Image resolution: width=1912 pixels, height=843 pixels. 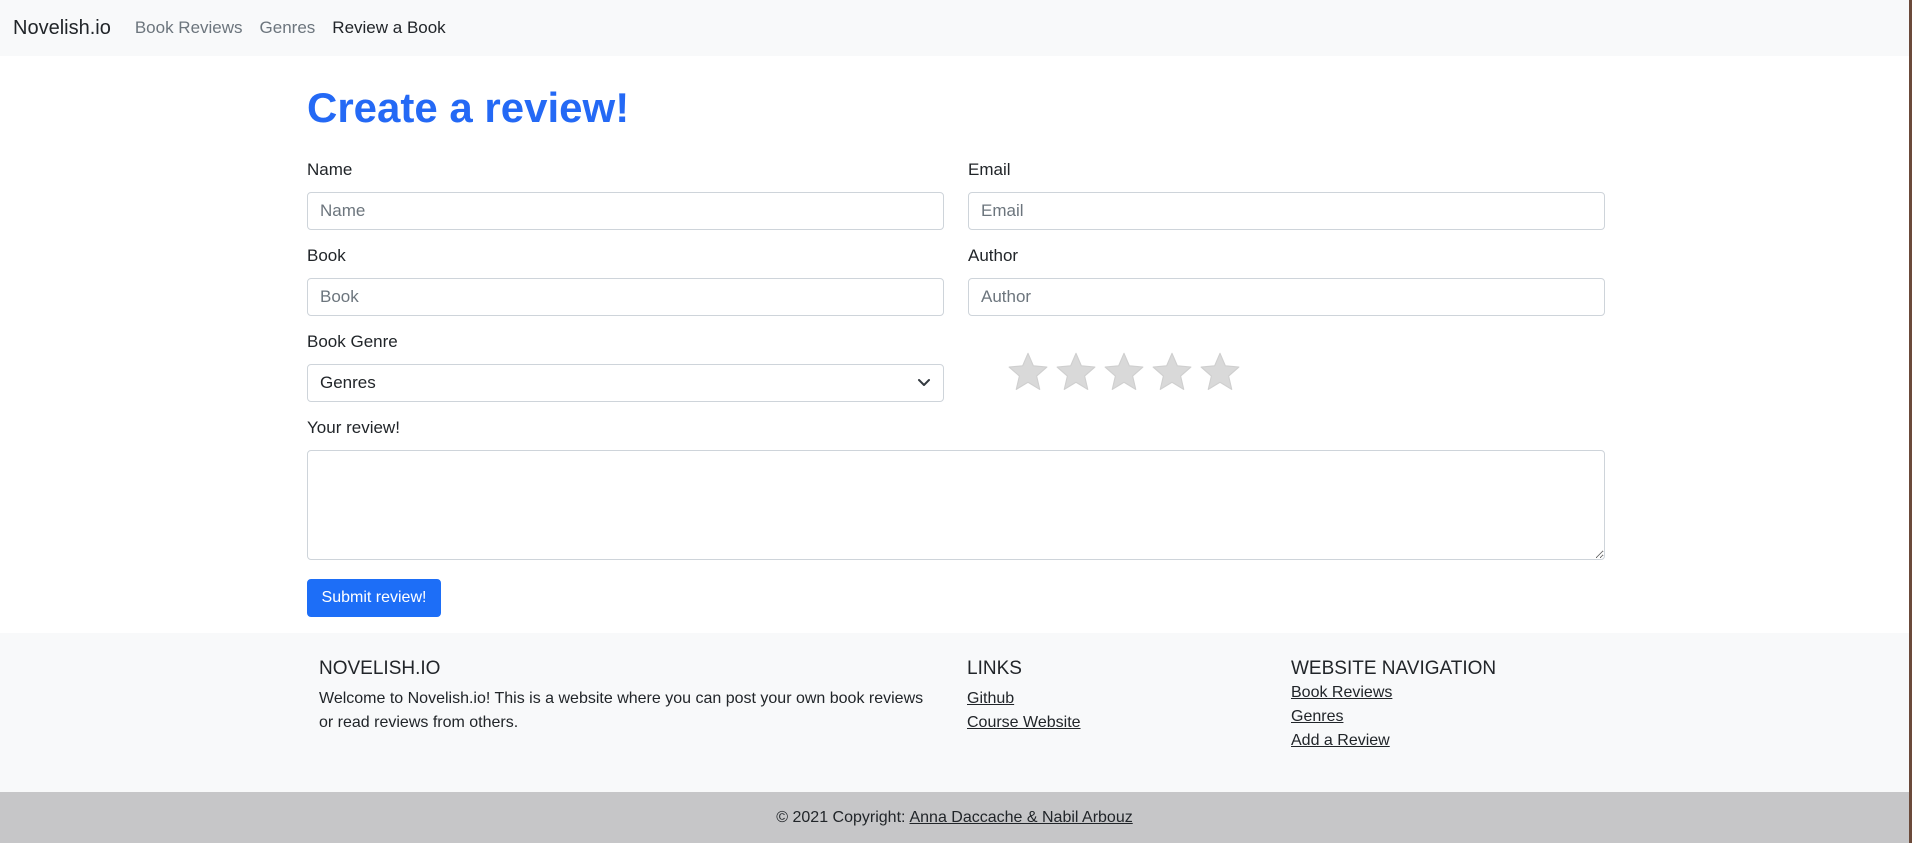 I want to click on copyright-text: © 2021 Copyright:, so click(x=841, y=817).